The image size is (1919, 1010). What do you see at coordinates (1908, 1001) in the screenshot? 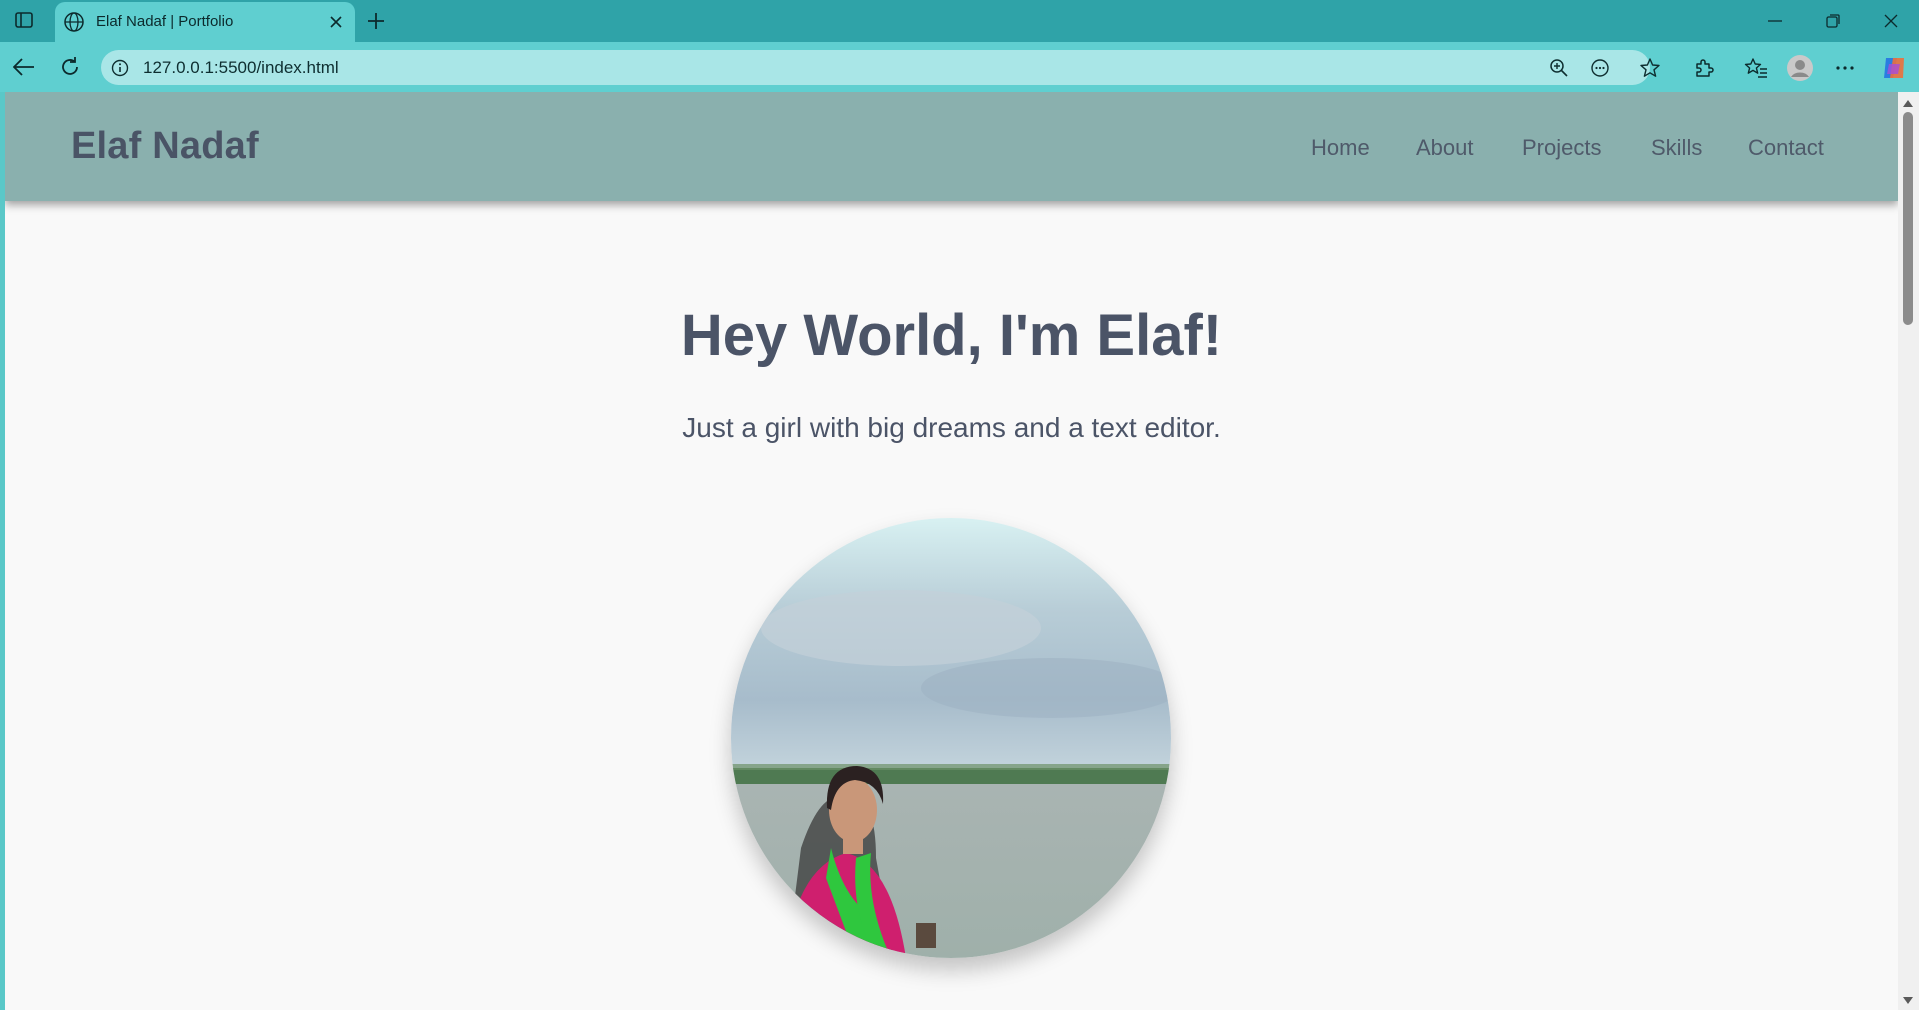
I see `scroll-down-icon` at bounding box center [1908, 1001].